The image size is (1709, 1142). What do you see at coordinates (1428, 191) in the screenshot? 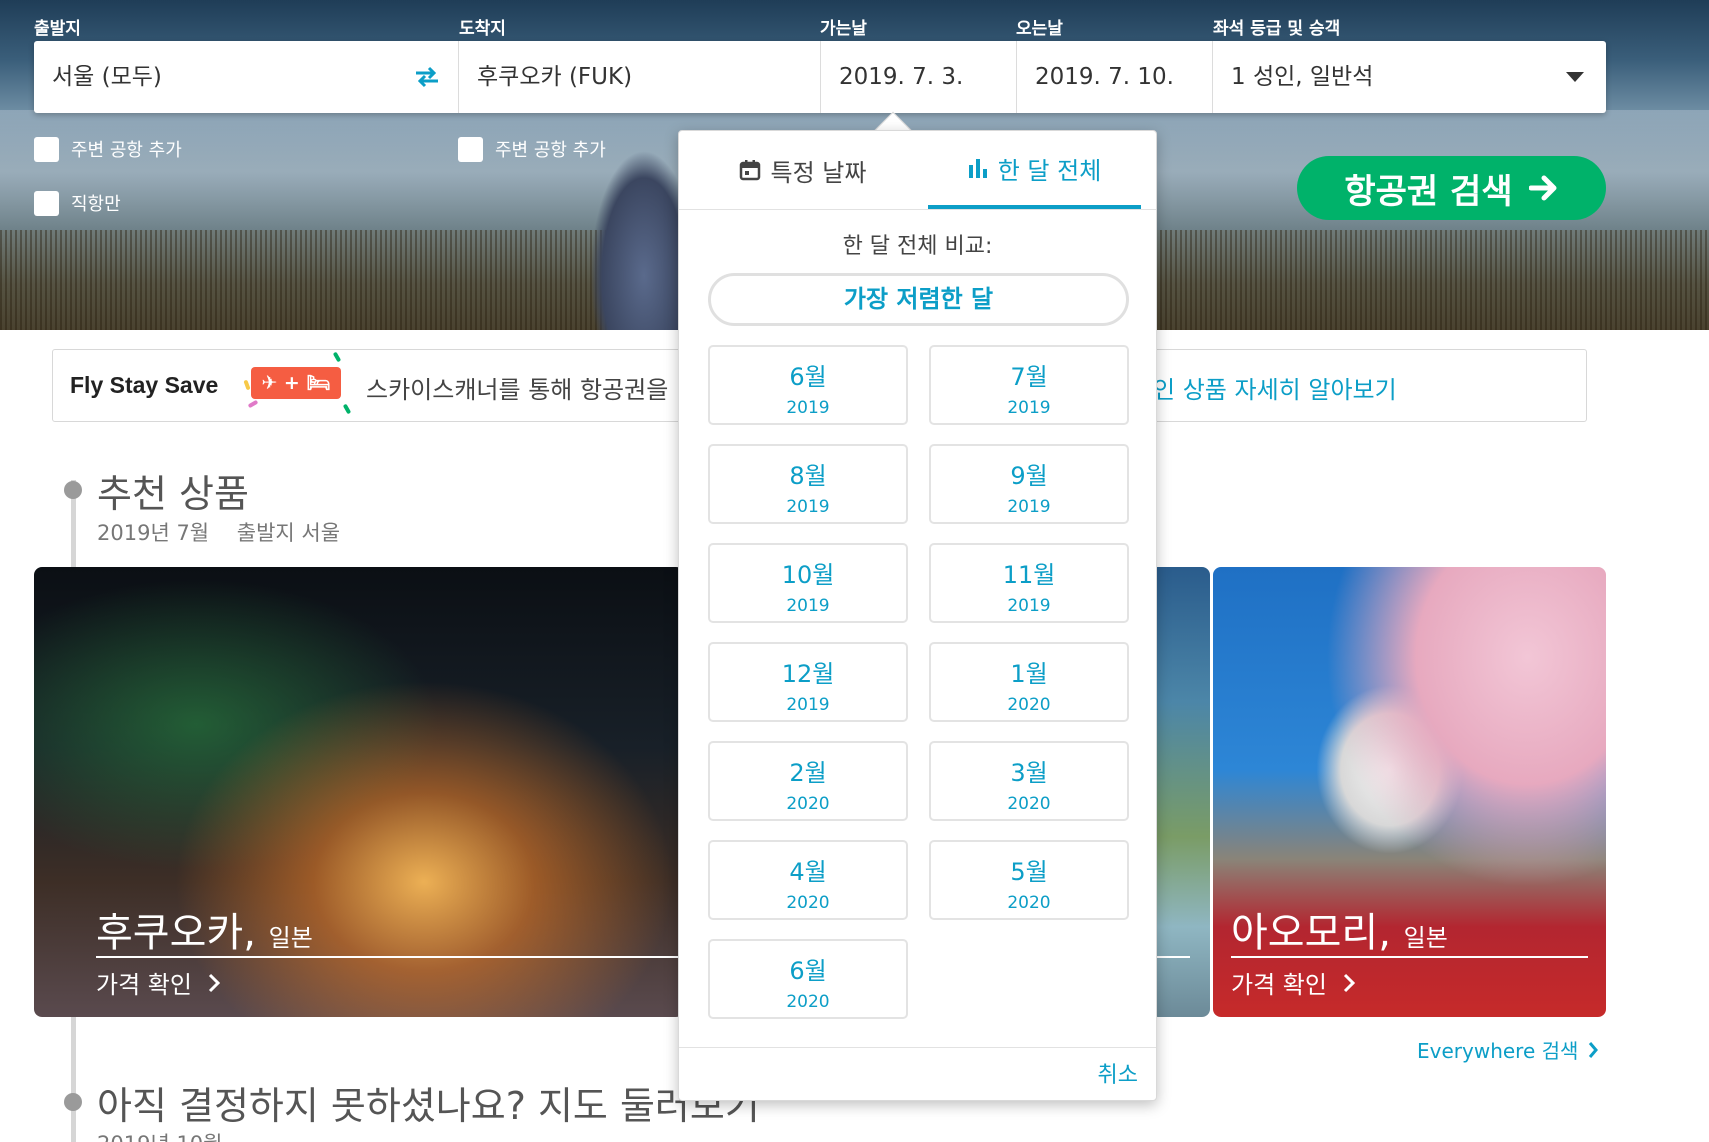
I see `search-button-label: 항공권 검색` at bounding box center [1428, 191].